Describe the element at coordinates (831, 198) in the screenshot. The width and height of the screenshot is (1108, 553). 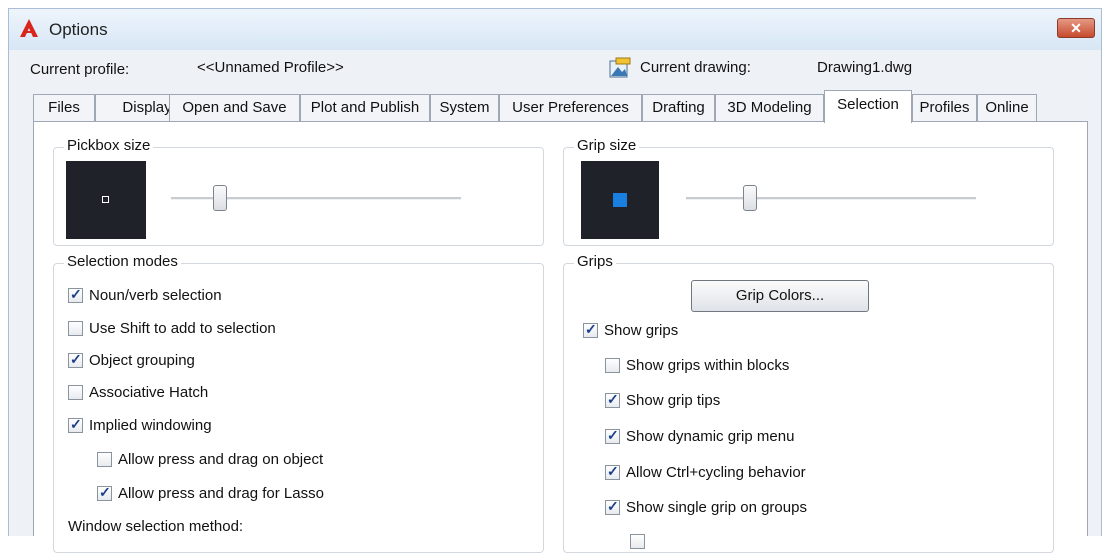
I see `grip-size-slider-track` at that location.